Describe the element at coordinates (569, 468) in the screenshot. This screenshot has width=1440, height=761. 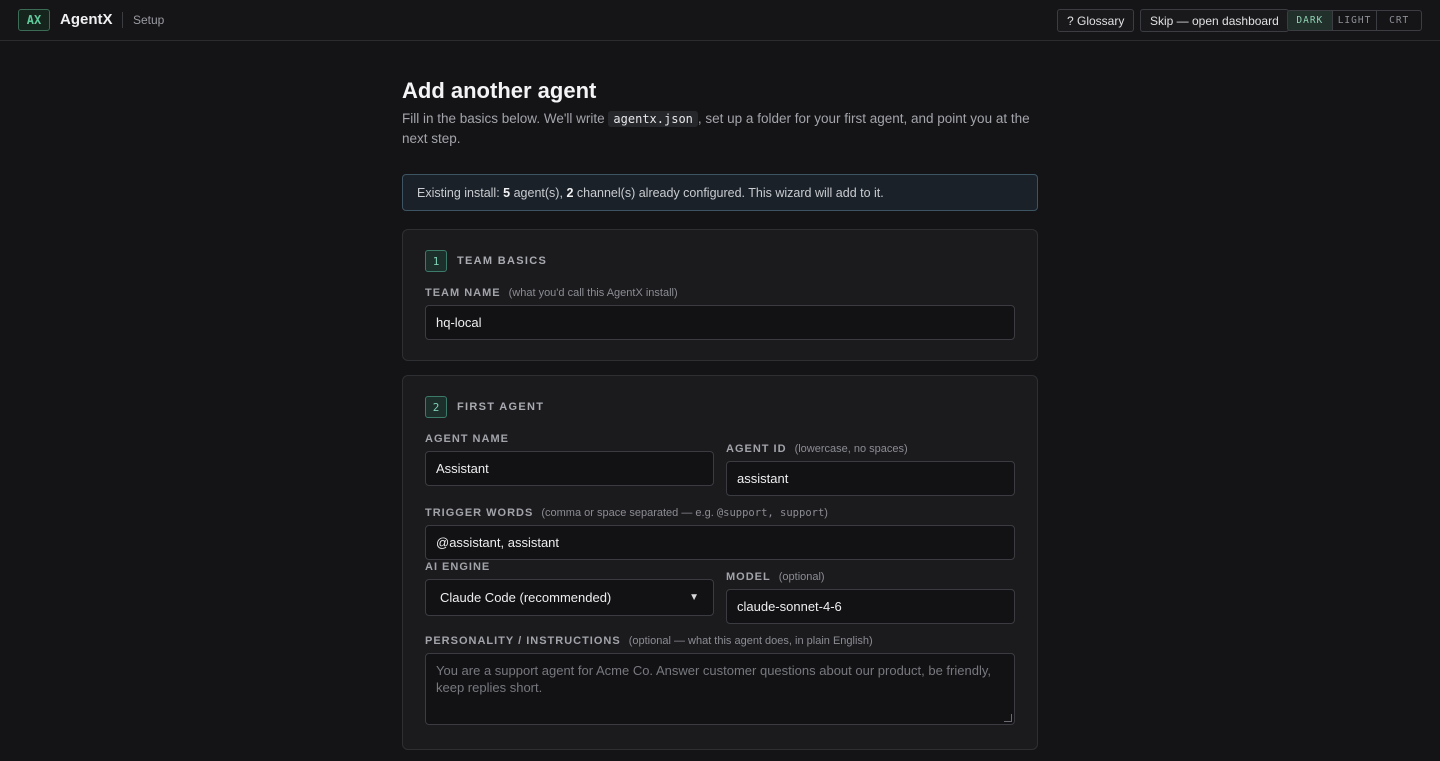
I see `agent-name-input: Assistant` at that location.